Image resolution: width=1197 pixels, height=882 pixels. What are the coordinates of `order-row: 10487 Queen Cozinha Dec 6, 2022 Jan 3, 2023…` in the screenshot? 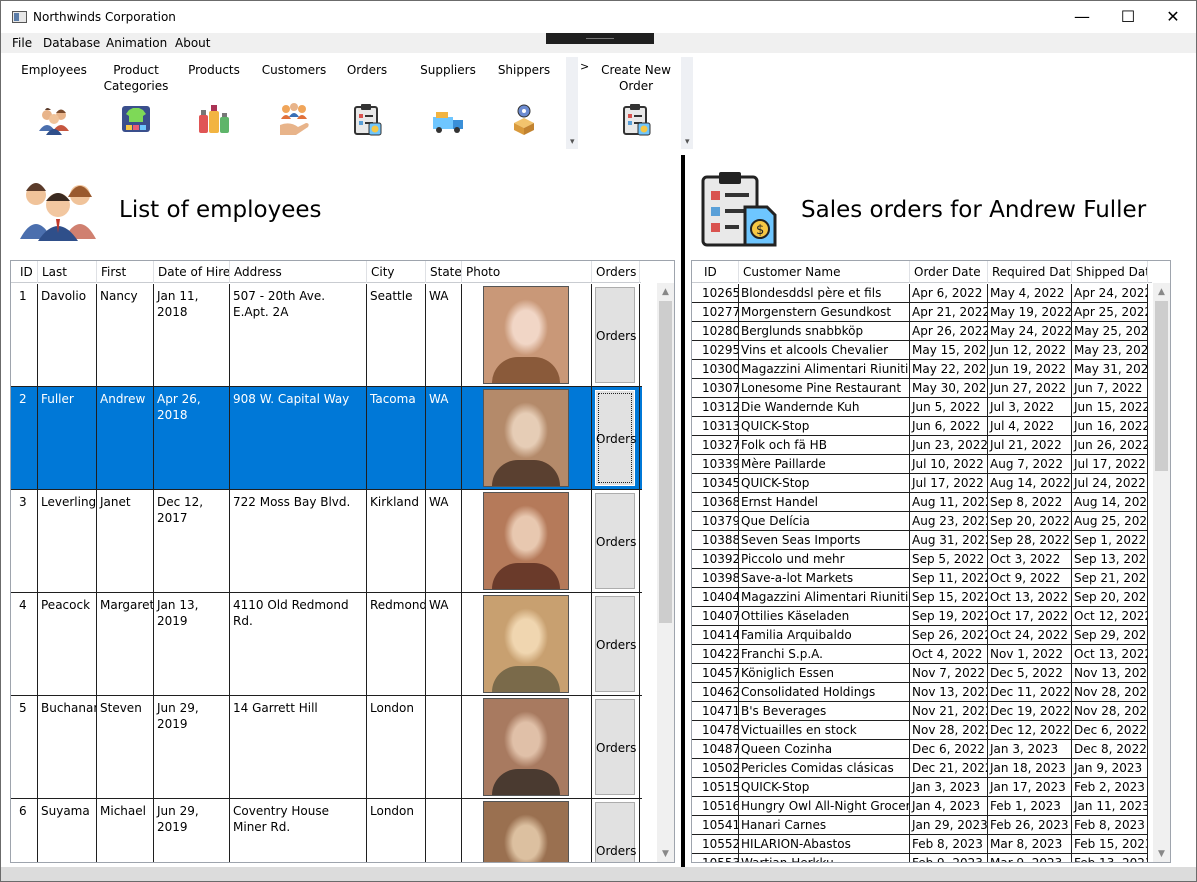 It's located at (920, 749).